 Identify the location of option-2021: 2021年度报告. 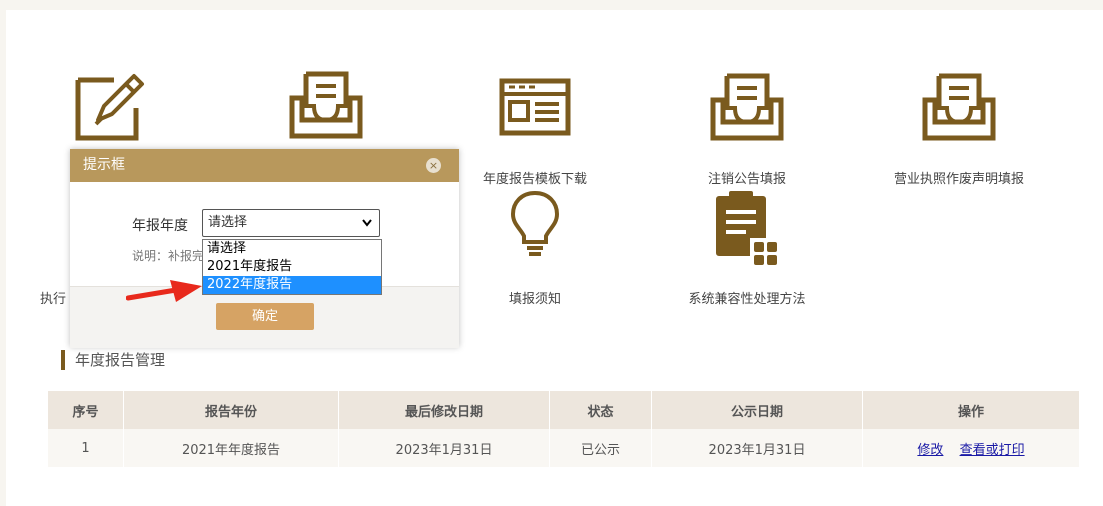
(292, 267).